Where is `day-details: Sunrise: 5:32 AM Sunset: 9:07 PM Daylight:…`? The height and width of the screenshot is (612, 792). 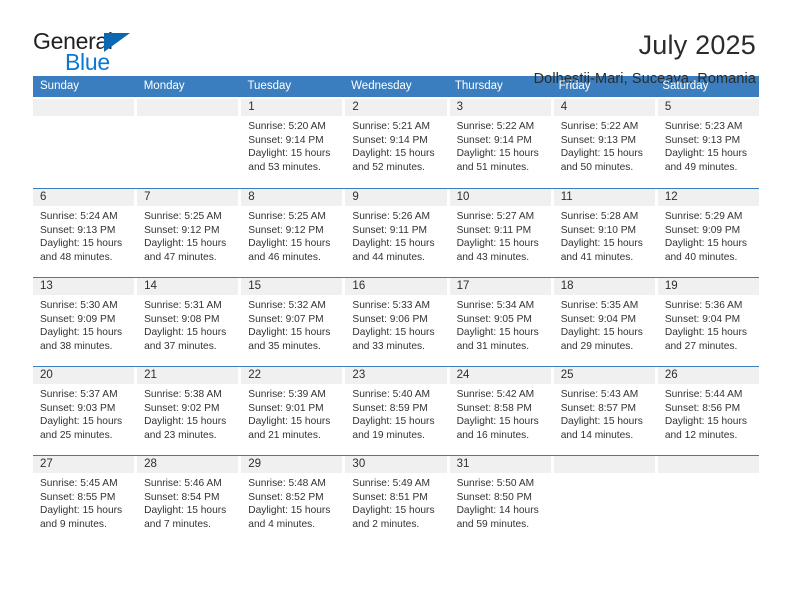 day-details: Sunrise: 5:32 AM Sunset: 9:07 PM Daylight:… is located at coordinates (291, 324).